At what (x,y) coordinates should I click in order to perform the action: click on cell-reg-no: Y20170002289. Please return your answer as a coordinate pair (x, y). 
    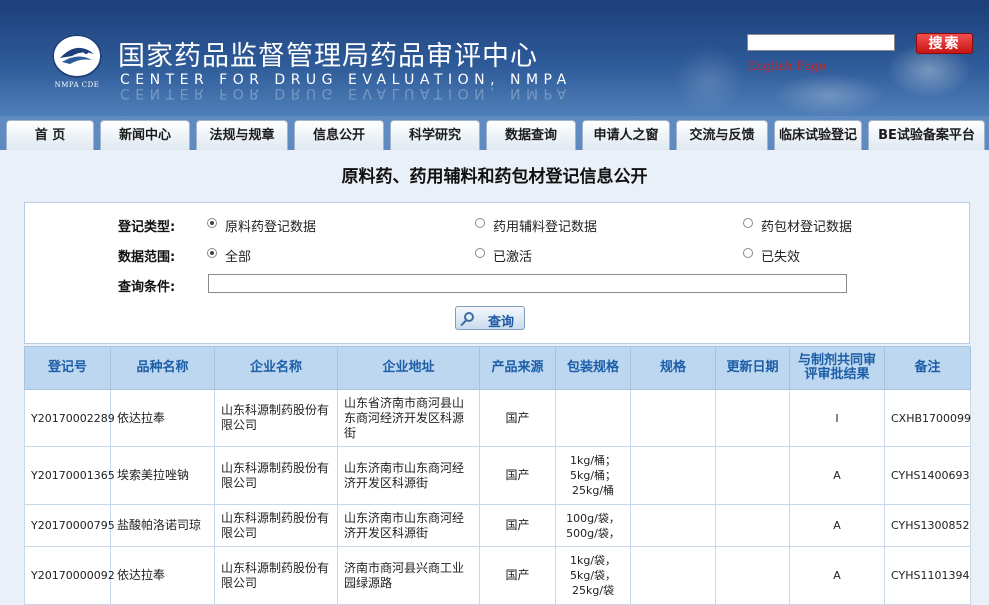
    Looking at the image, I should click on (69, 418).